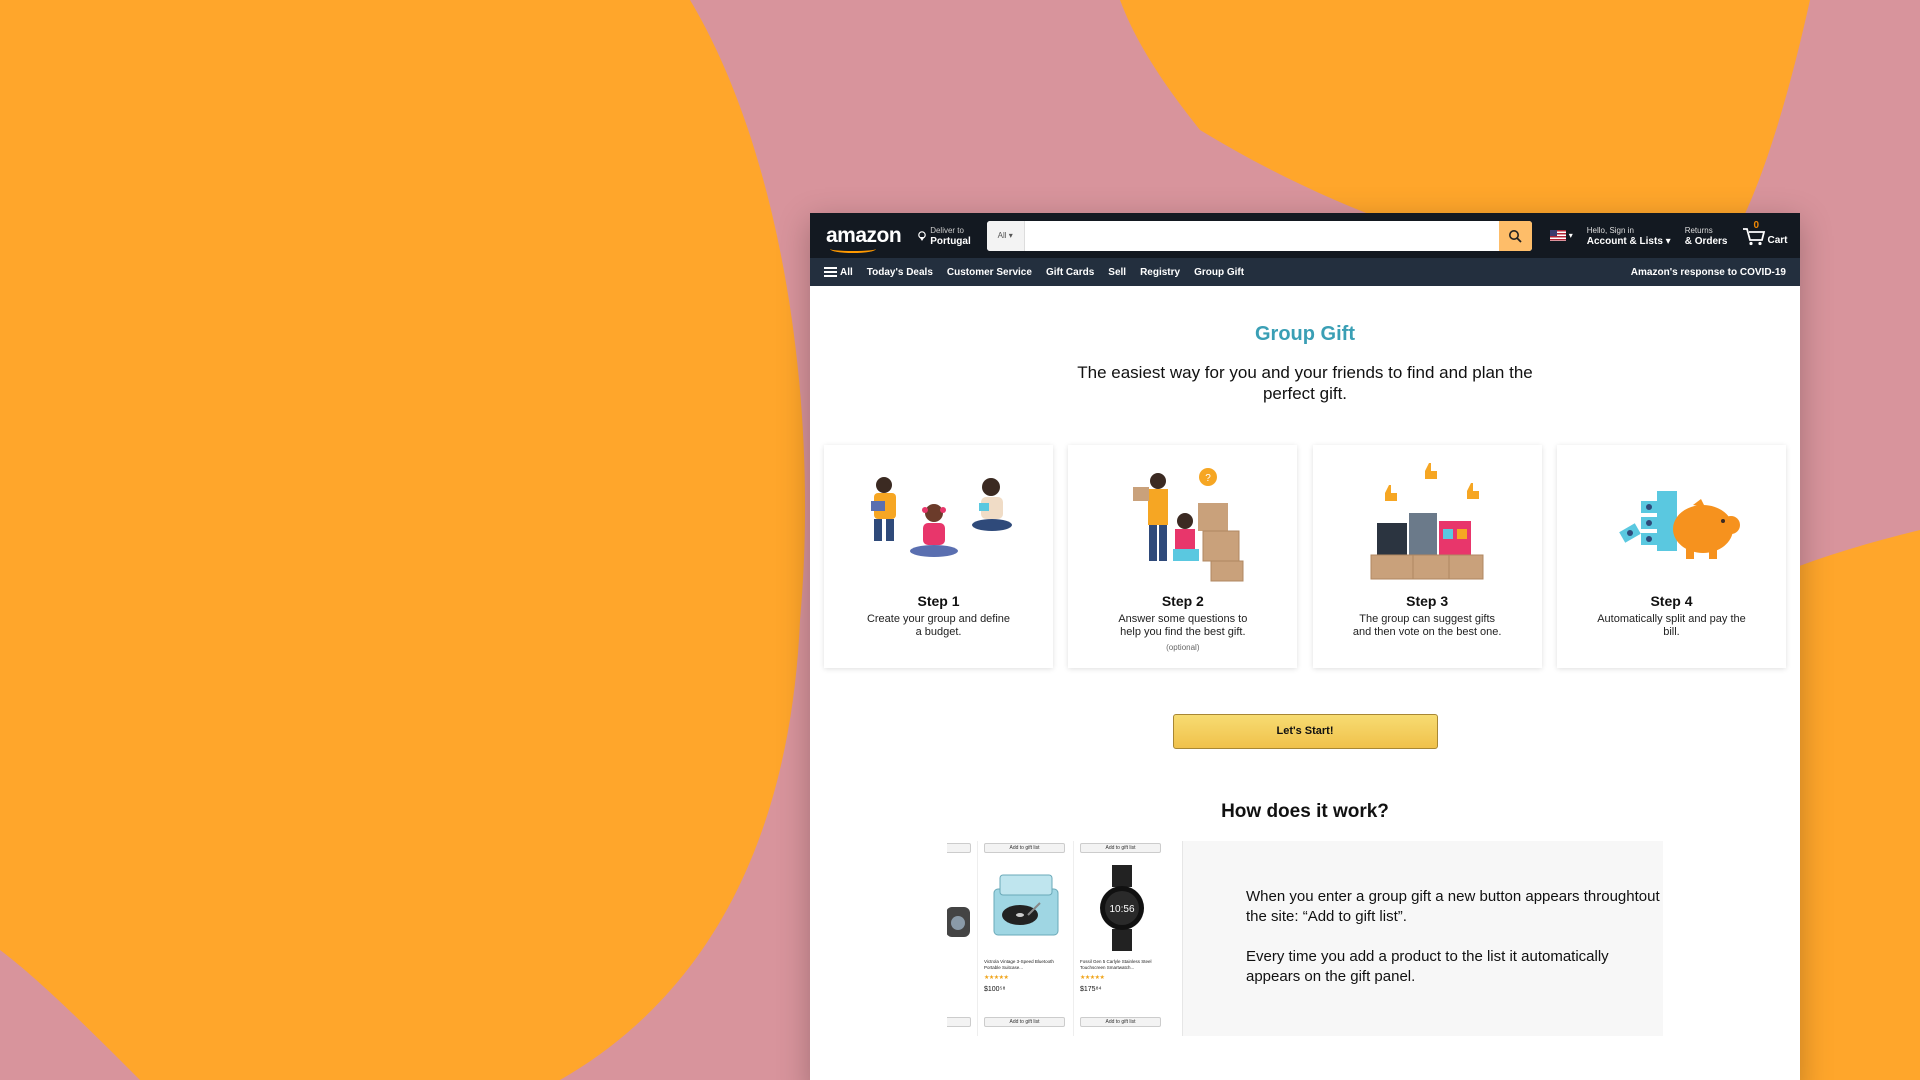  I want to click on search-bar: All ▾, so click(1259, 235).